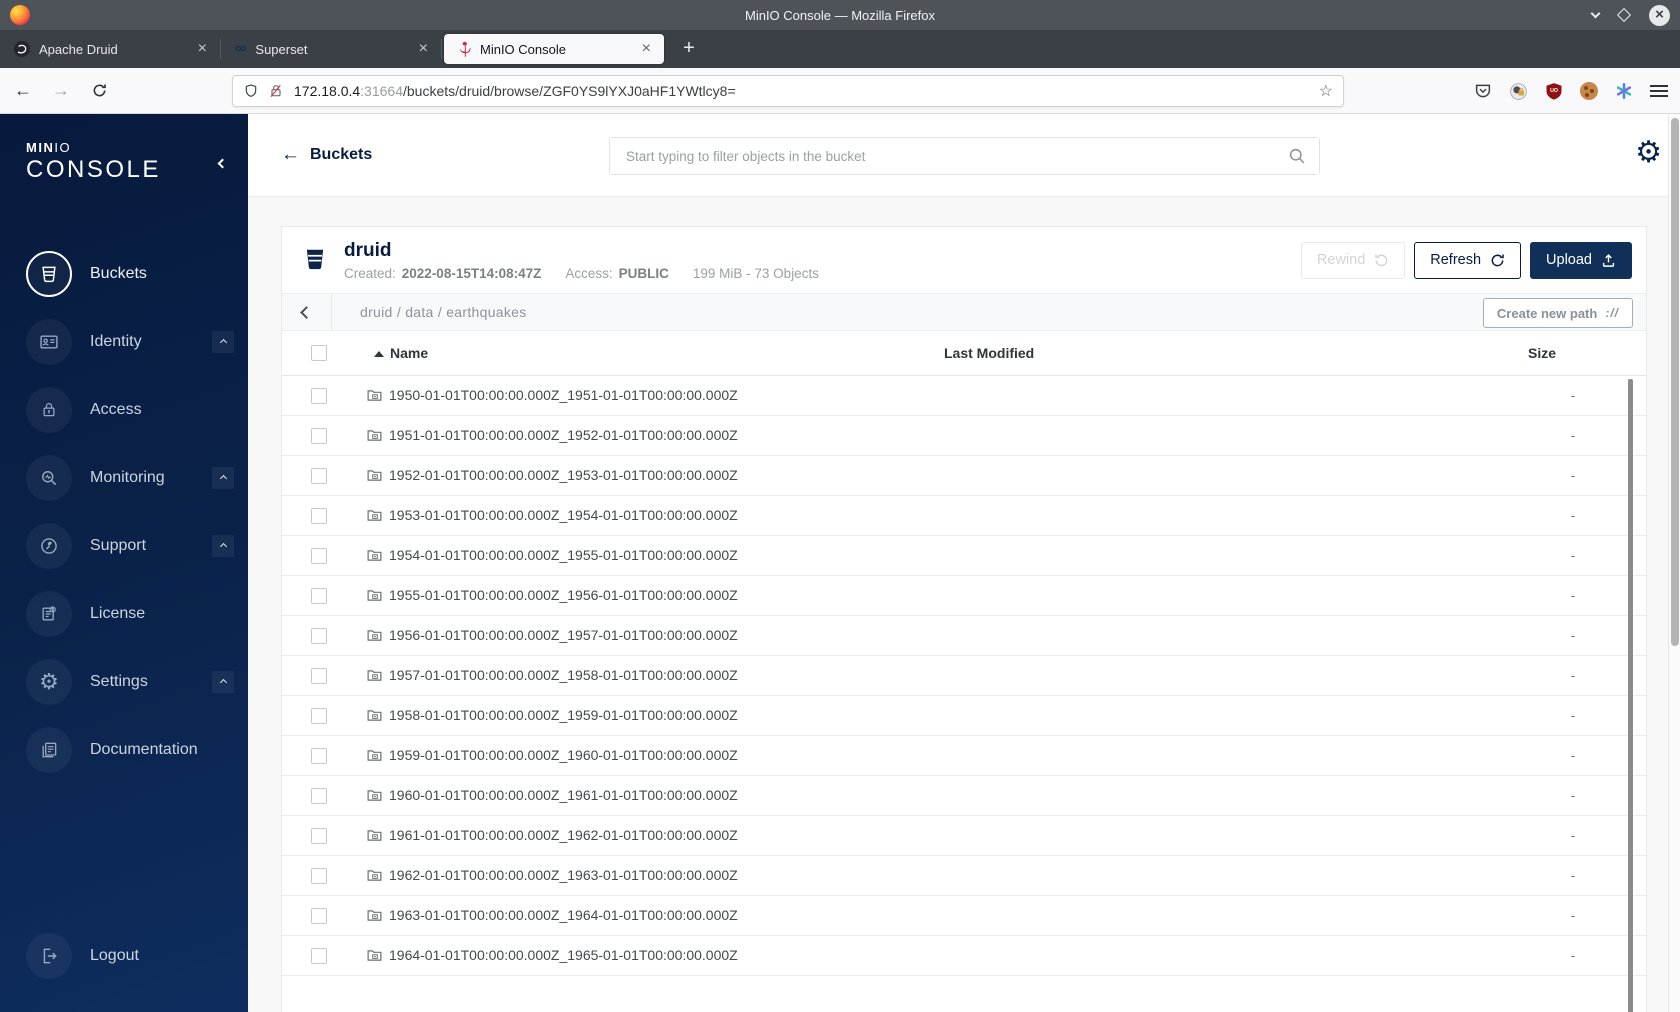 This screenshot has width=1680, height=1012. I want to click on column-header-name: Name, so click(409, 353).